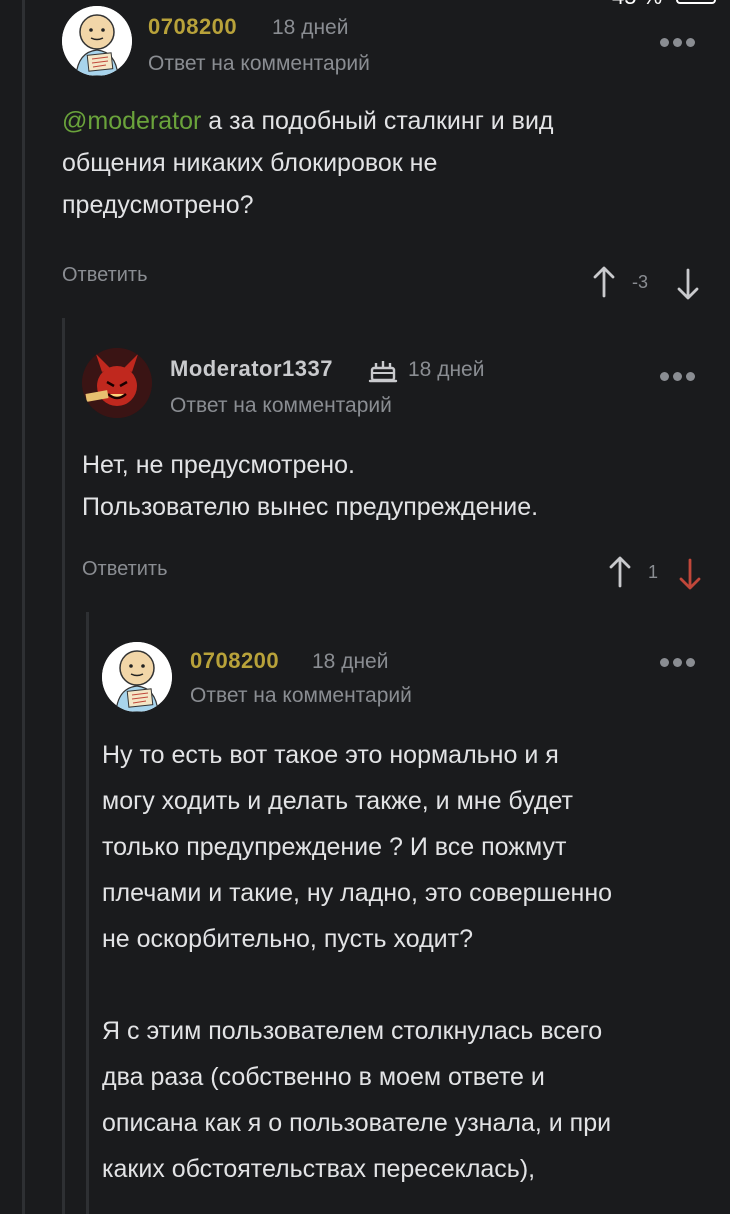 This screenshot has height=1214, width=730. I want to click on rating-count: -3, so click(640, 282).